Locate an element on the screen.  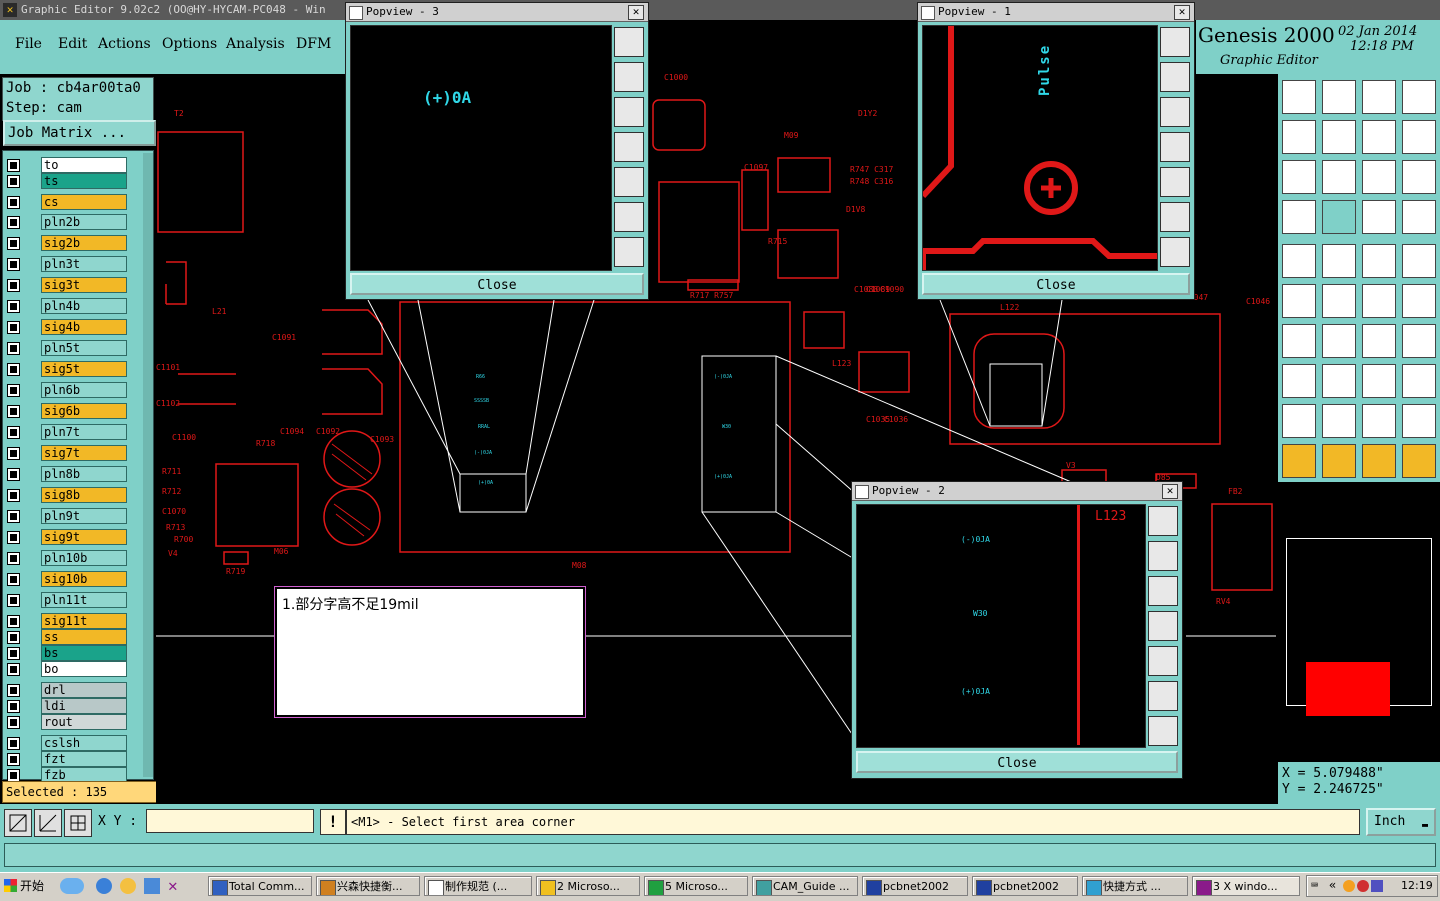
layer-name: sig6b is located at coordinates (84, 411).